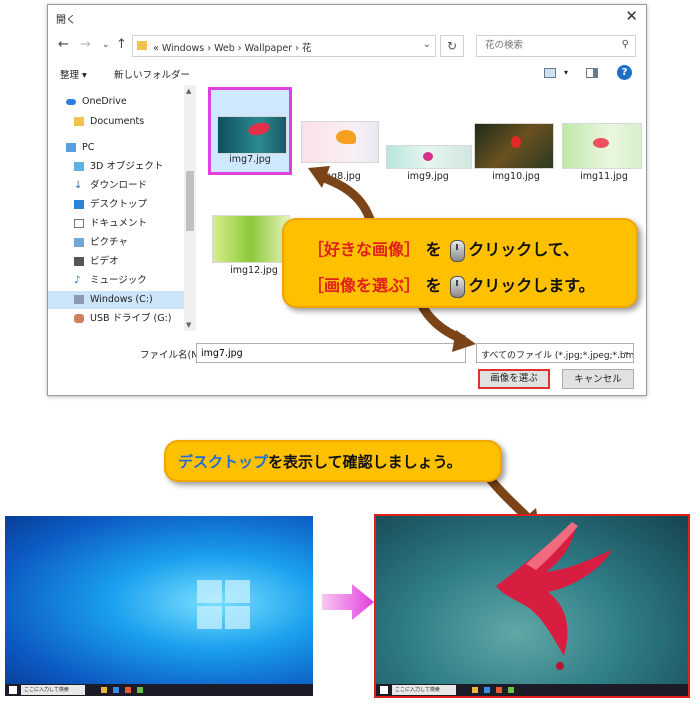  I want to click on desktop-callout: デスクトップを表示して確認しましょう。, so click(333, 461).